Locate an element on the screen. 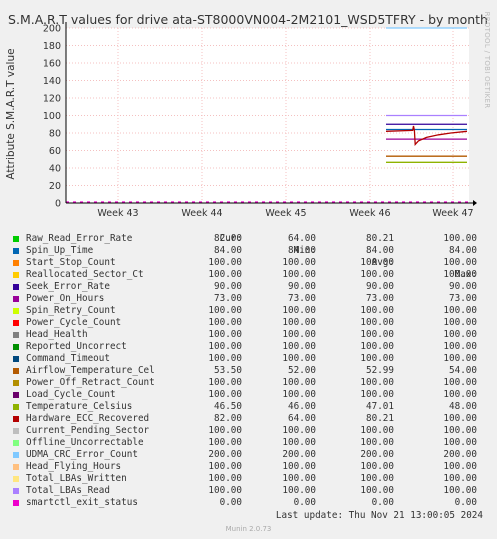  legend-row: Total_LBAs_Read 100.00 100.00 100.00 100.00 is located at coordinates (248, 491).